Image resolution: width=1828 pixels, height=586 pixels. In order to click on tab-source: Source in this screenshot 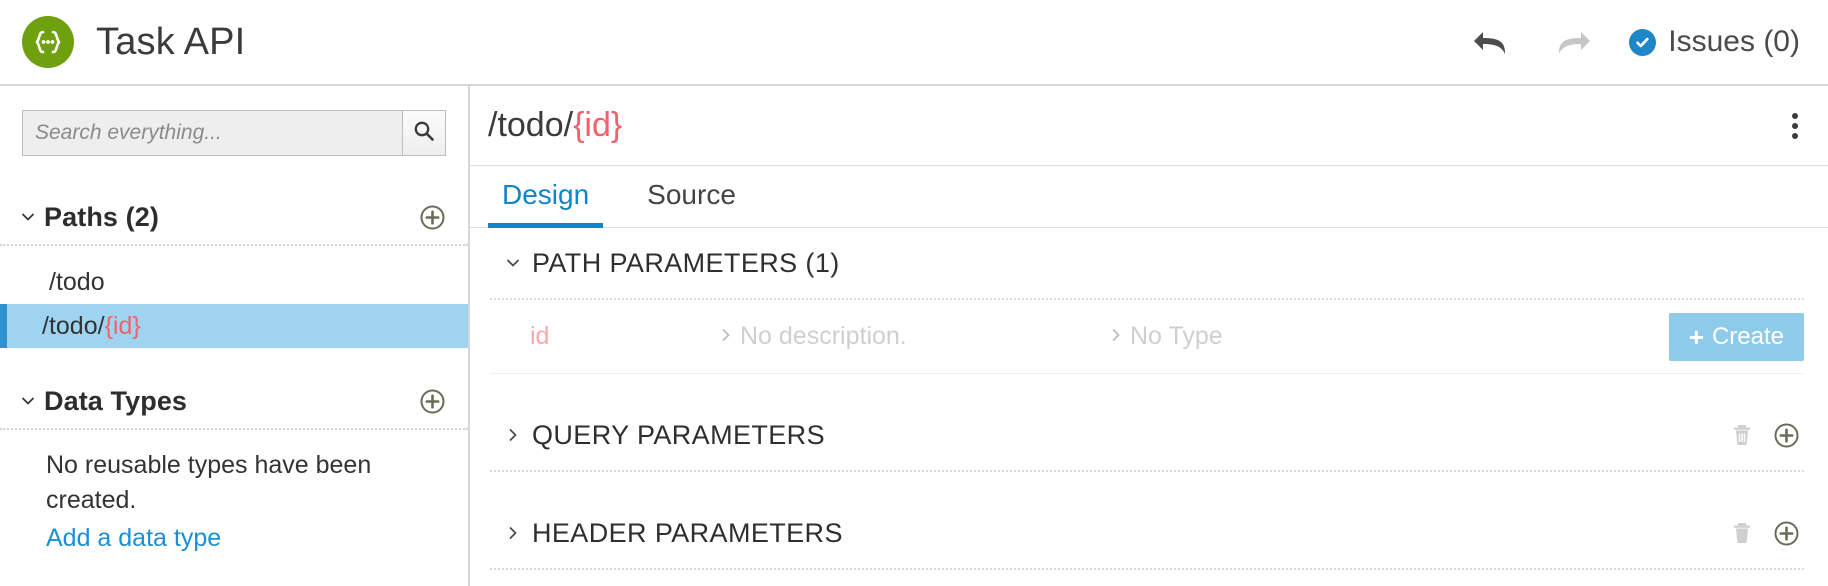, I will do `click(691, 197)`.